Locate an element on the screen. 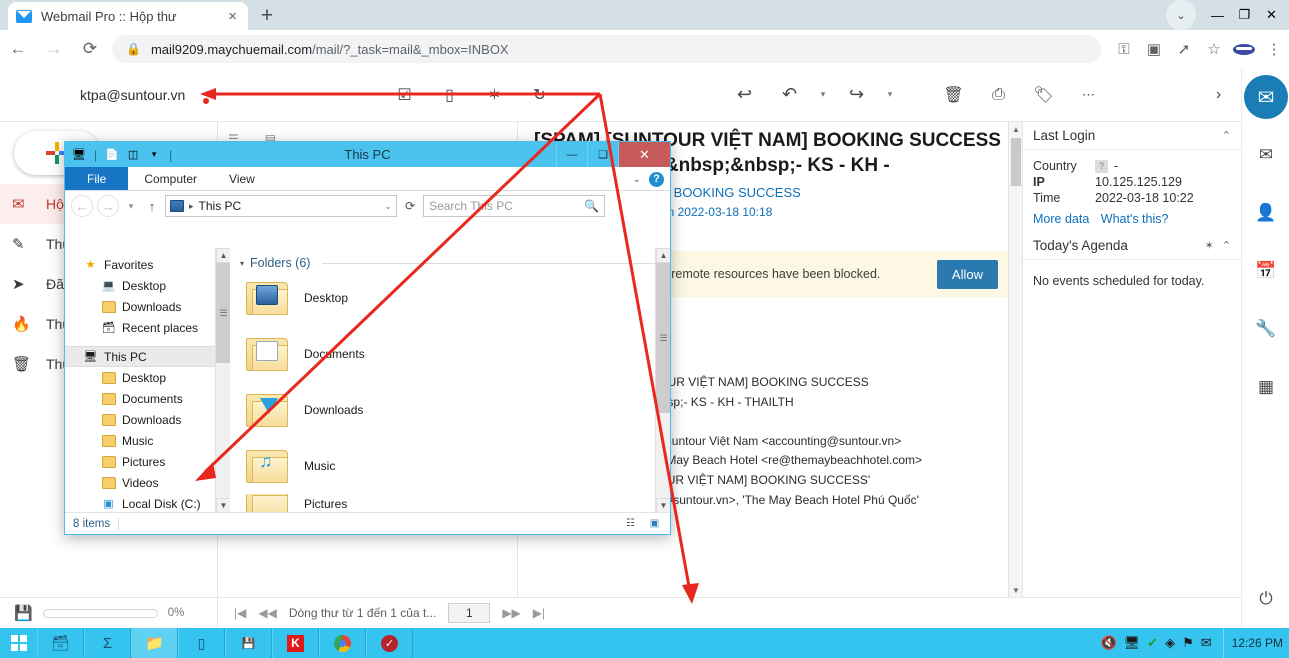  delete-trash-icon: 🗑 is located at coordinates (953, 95).